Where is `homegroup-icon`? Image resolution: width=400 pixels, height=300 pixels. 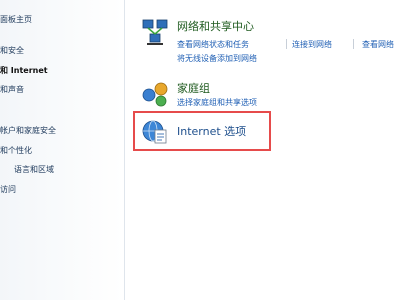
homegroup-icon is located at coordinates (155, 94).